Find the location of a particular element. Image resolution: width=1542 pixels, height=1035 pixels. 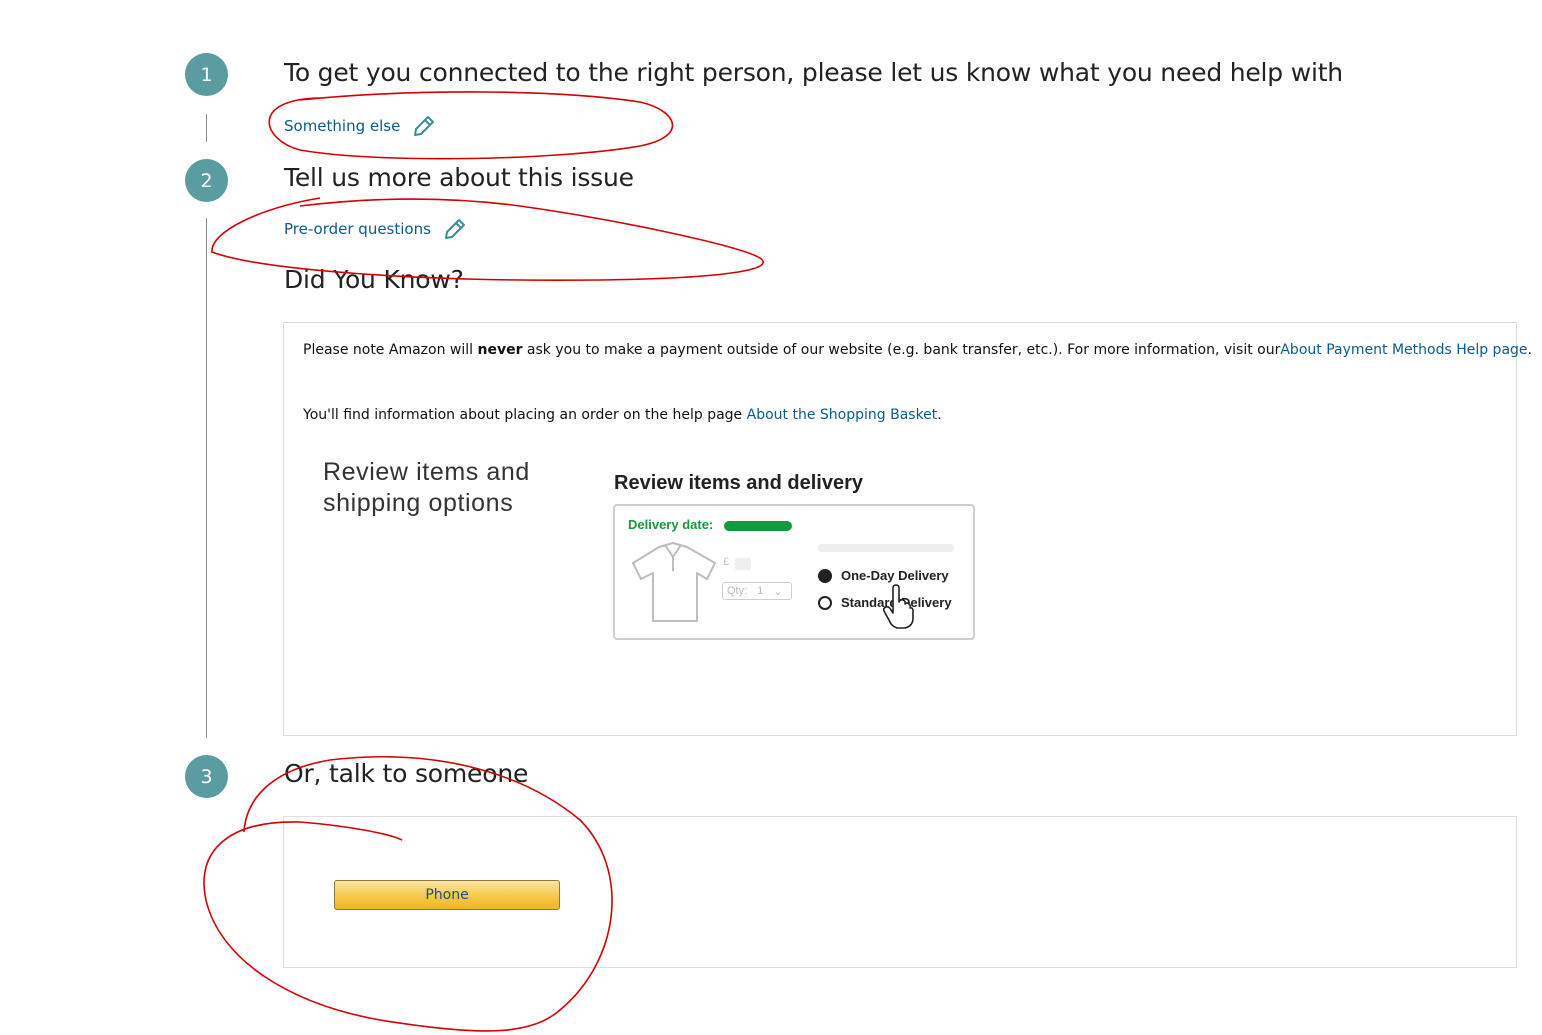

chevron-down-icon: ⌄ is located at coordinates (778, 591).